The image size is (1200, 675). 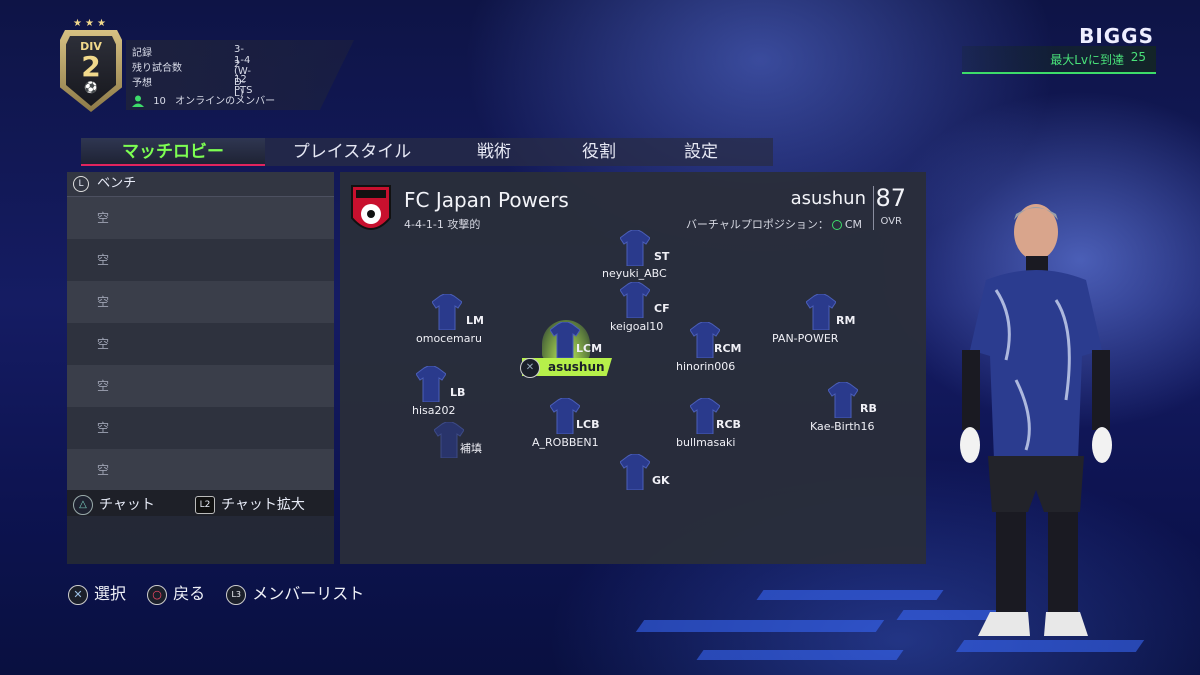 I want to click on select-button: ✕ 選択, so click(x=97, y=592).